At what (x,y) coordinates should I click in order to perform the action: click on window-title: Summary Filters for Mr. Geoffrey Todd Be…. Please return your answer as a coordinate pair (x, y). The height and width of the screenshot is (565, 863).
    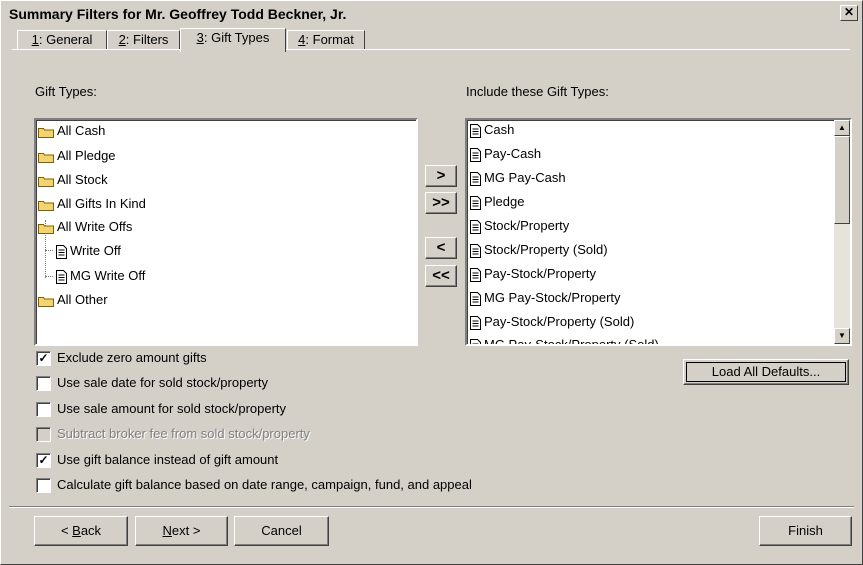
    Looking at the image, I should click on (178, 14).